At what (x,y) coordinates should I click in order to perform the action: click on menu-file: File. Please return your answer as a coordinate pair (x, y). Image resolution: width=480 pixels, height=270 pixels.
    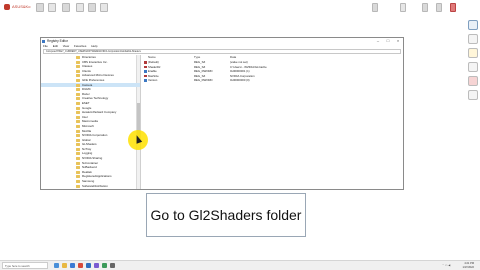
    Looking at the image, I should click on (45, 46).